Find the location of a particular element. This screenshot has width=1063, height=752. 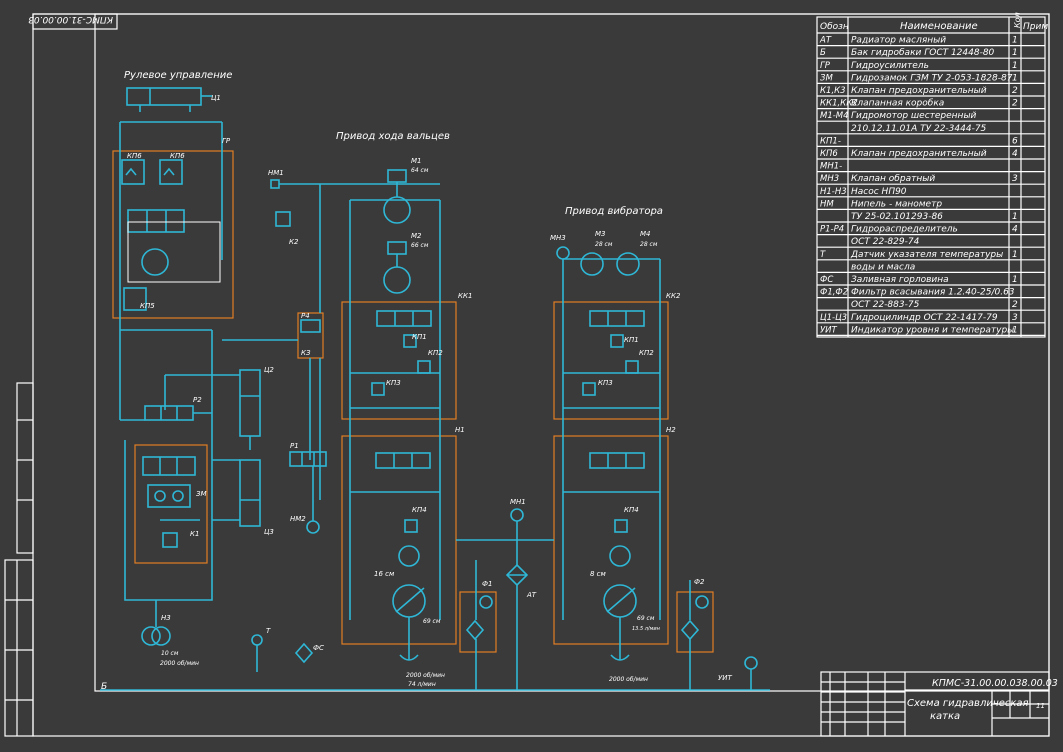

spec-row-qty: 6 is located at coordinates (1015, 141).